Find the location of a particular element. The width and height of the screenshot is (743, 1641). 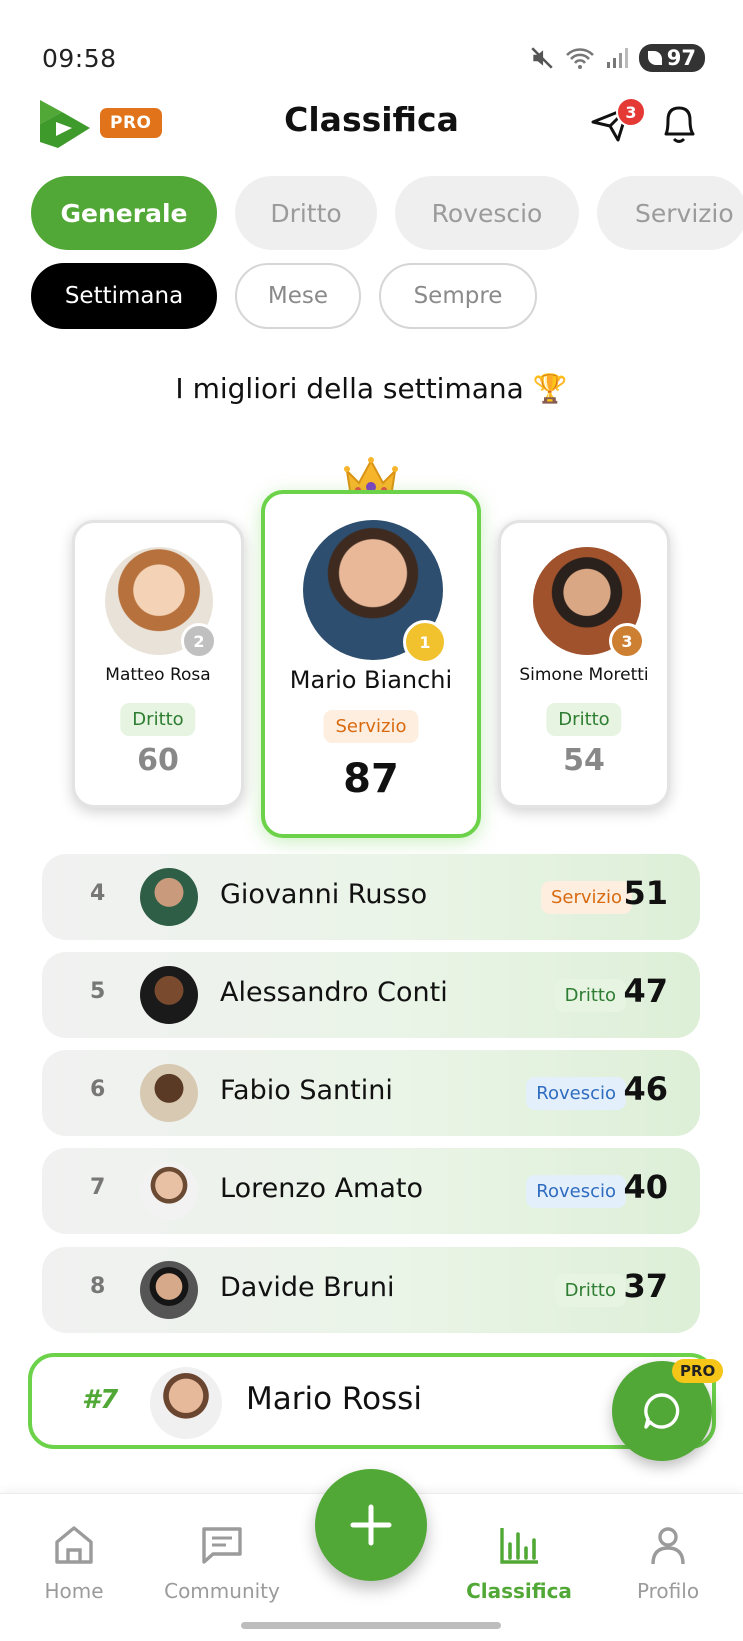

row-category: Servizio is located at coordinates (586, 897).